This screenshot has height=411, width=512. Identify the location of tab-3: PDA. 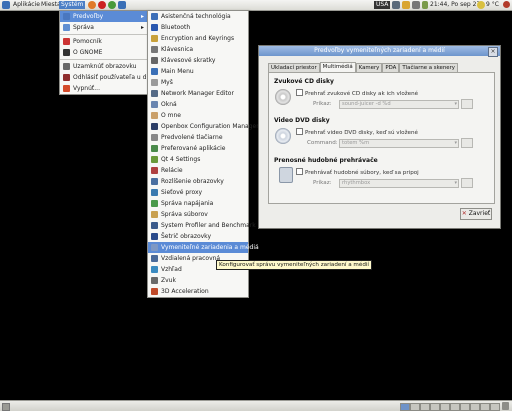
(391, 67).